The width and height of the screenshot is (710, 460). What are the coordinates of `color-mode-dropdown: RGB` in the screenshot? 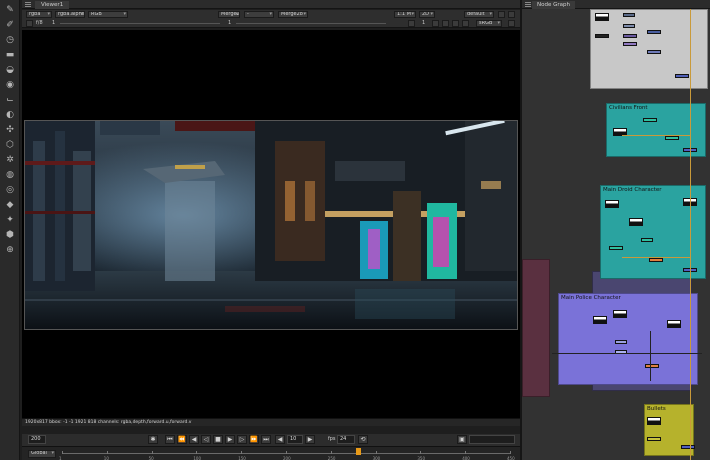 It's located at (108, 14).